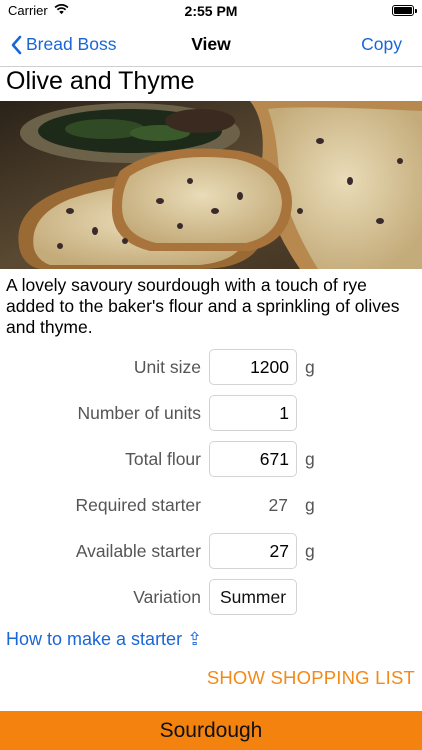 This screenshot has height=750, width=422. Describe the element at coordinates (253, 597) in the screenshot. I see `variation-input: Summer` at that location.